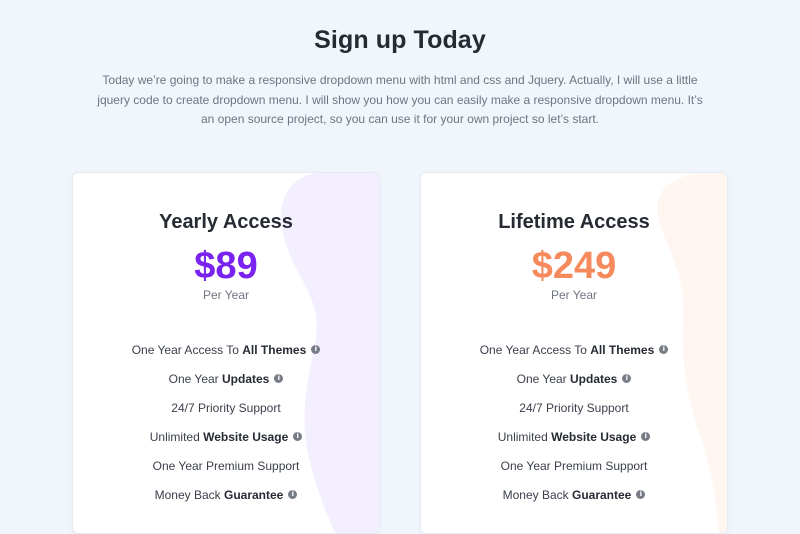  I want to click on plan-title: Lifetime Access, so click(574, 222).